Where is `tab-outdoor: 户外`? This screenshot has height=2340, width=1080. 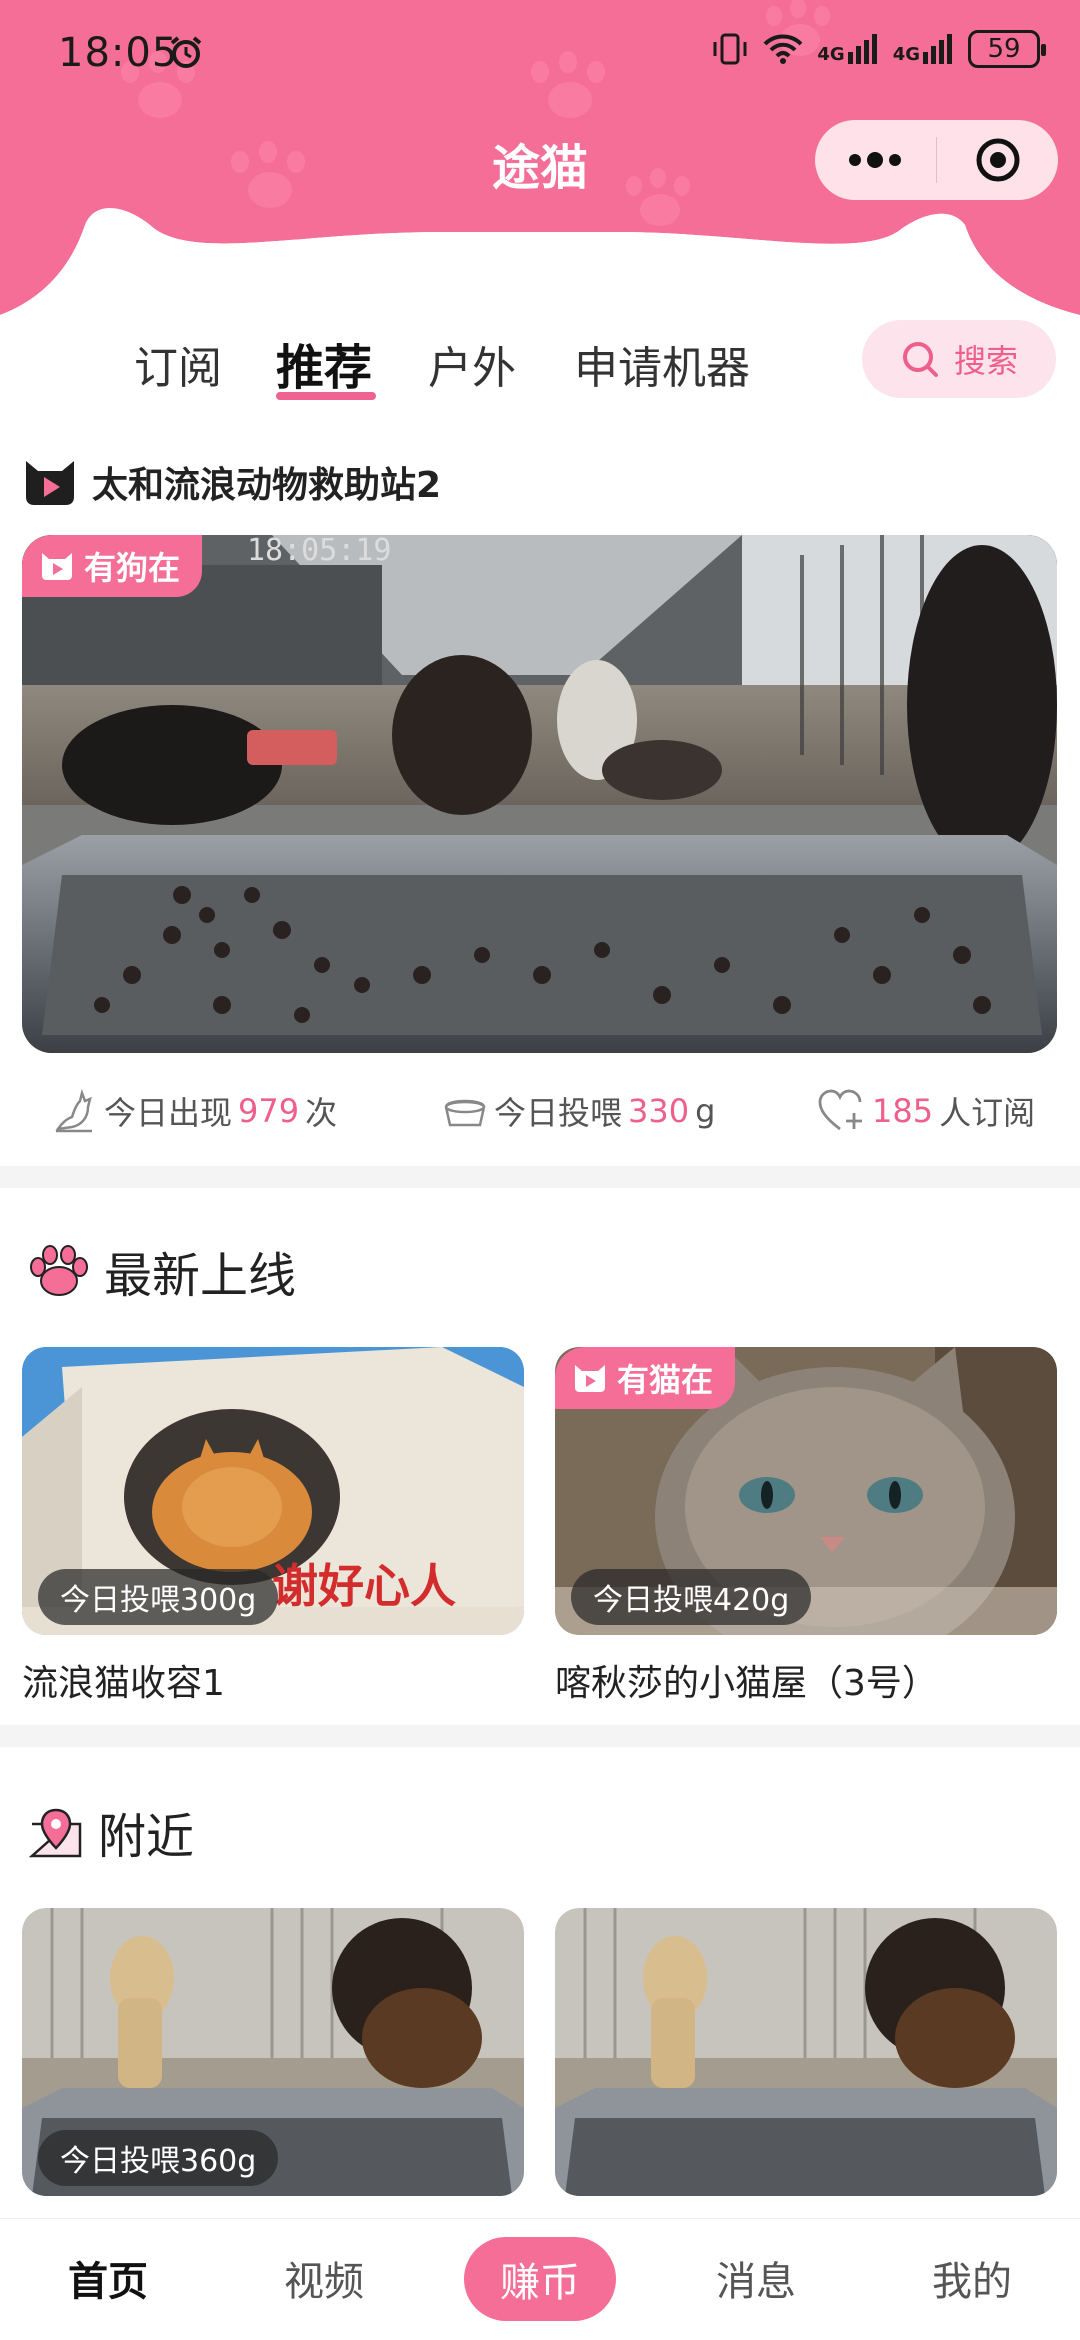 tab-outdoor: 户外 is located at coordinates (472, 364).